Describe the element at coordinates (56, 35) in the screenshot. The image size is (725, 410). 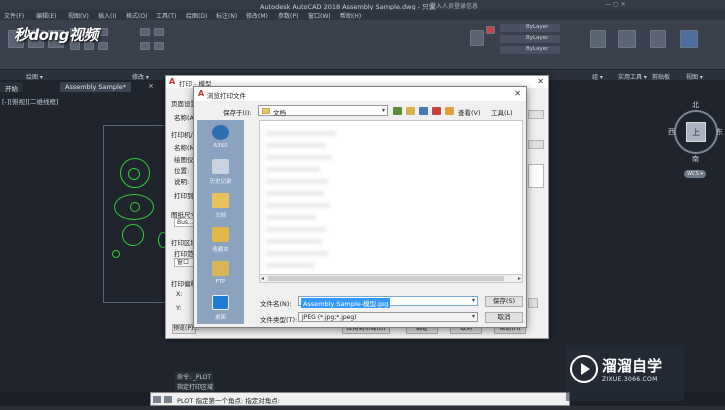
I see `watermark-logo-topleft: 秒dong视频` at that location.